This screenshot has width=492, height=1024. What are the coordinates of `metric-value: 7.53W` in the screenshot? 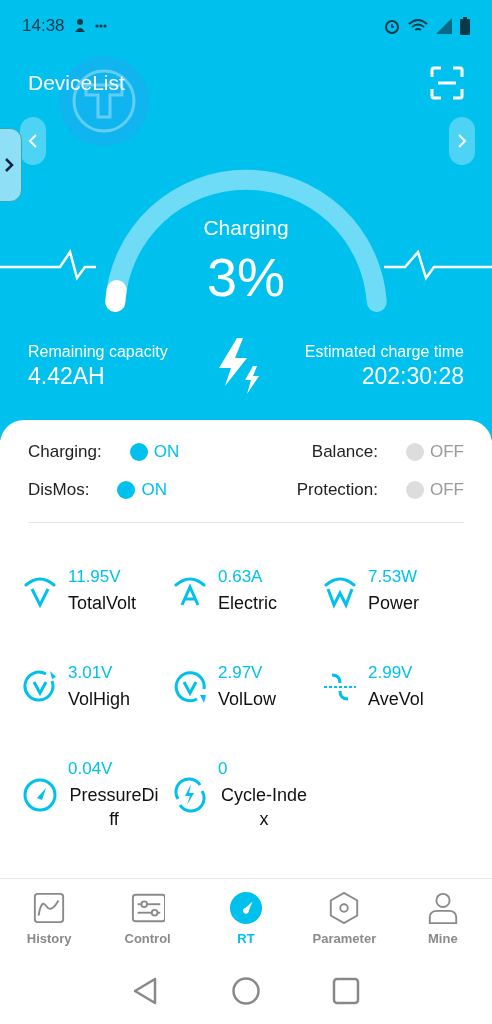 It's located at (393, 577).